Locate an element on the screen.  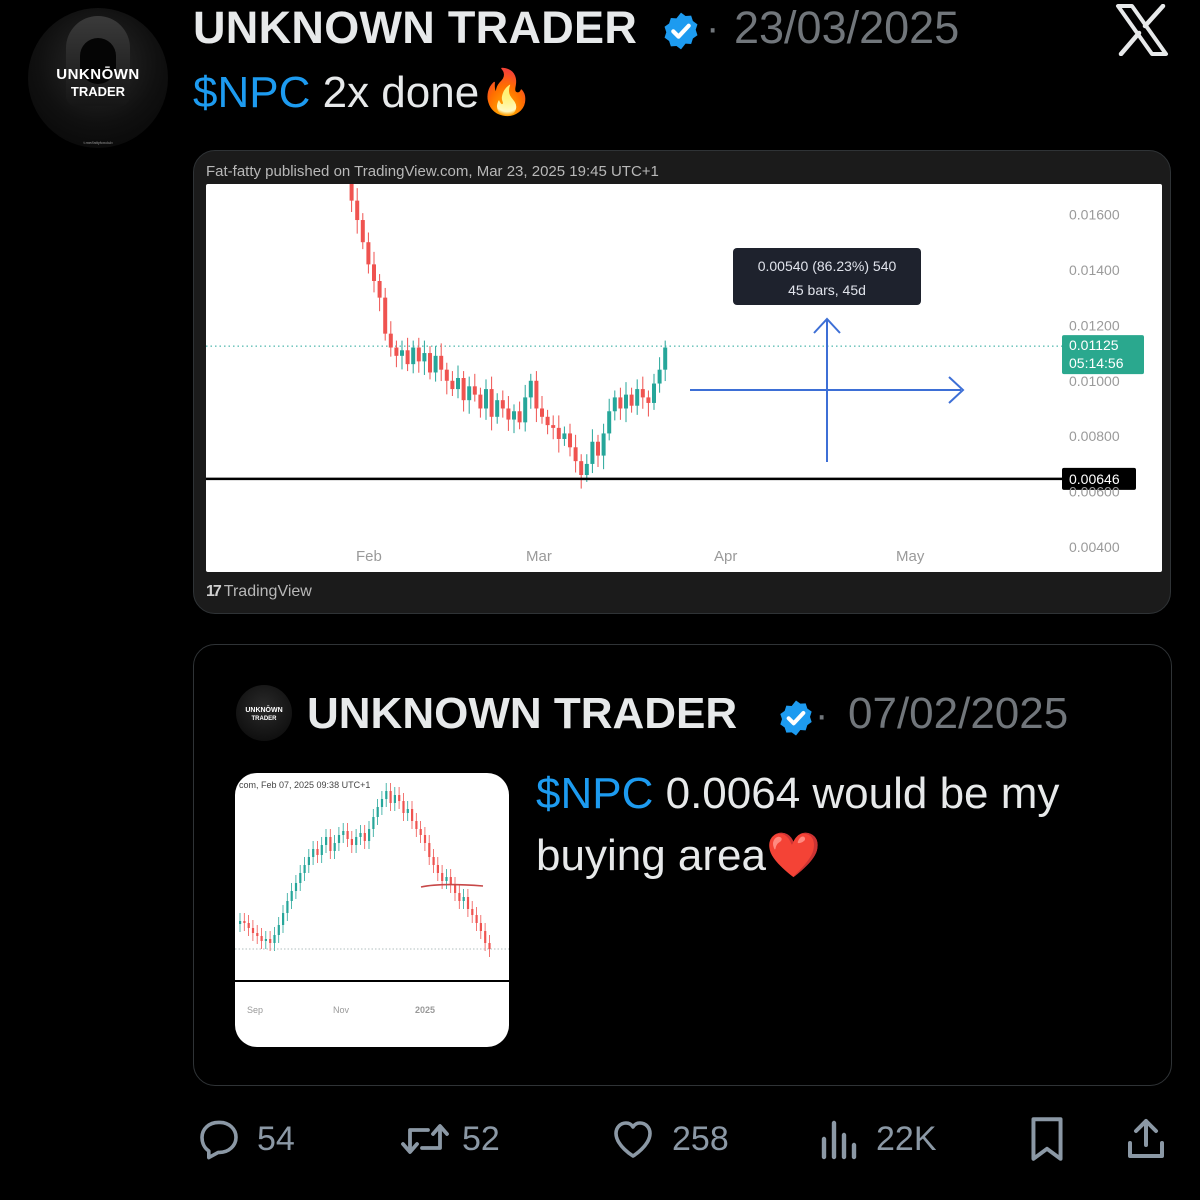
views-button: 22K is located at coordinates (877, 1139).